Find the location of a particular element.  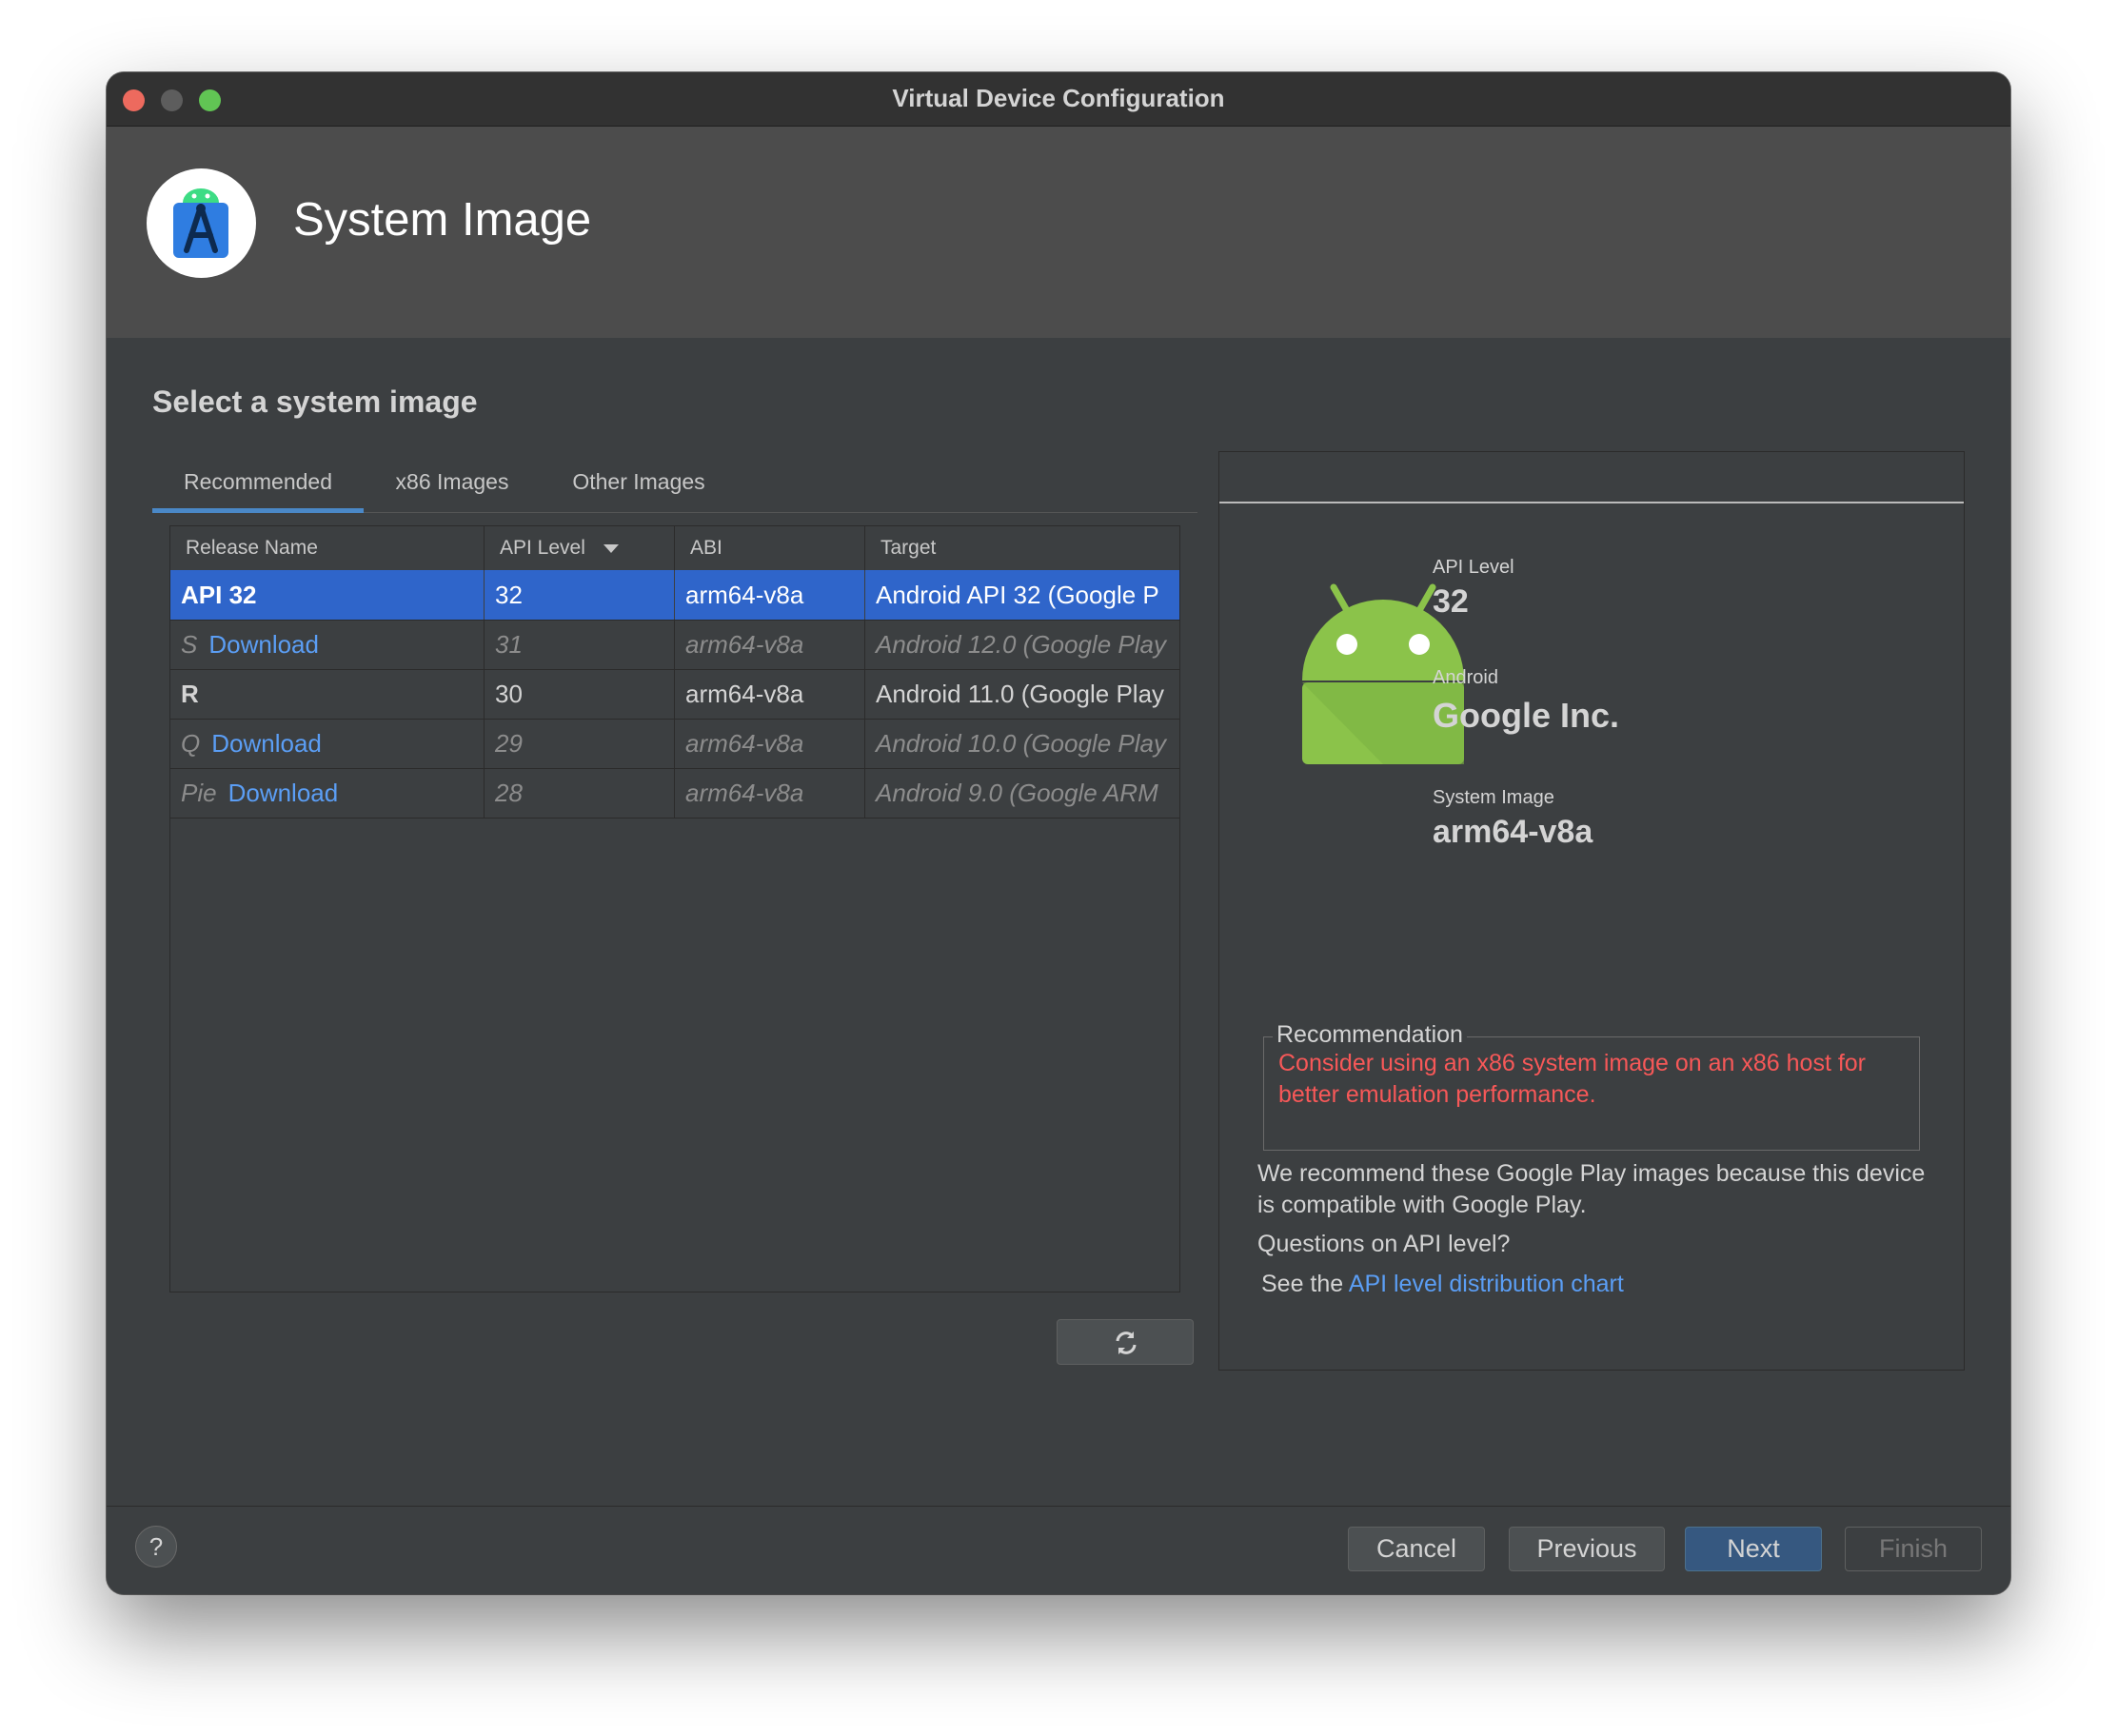

finish-button: Finish is located at coordinates (1914, 1549).